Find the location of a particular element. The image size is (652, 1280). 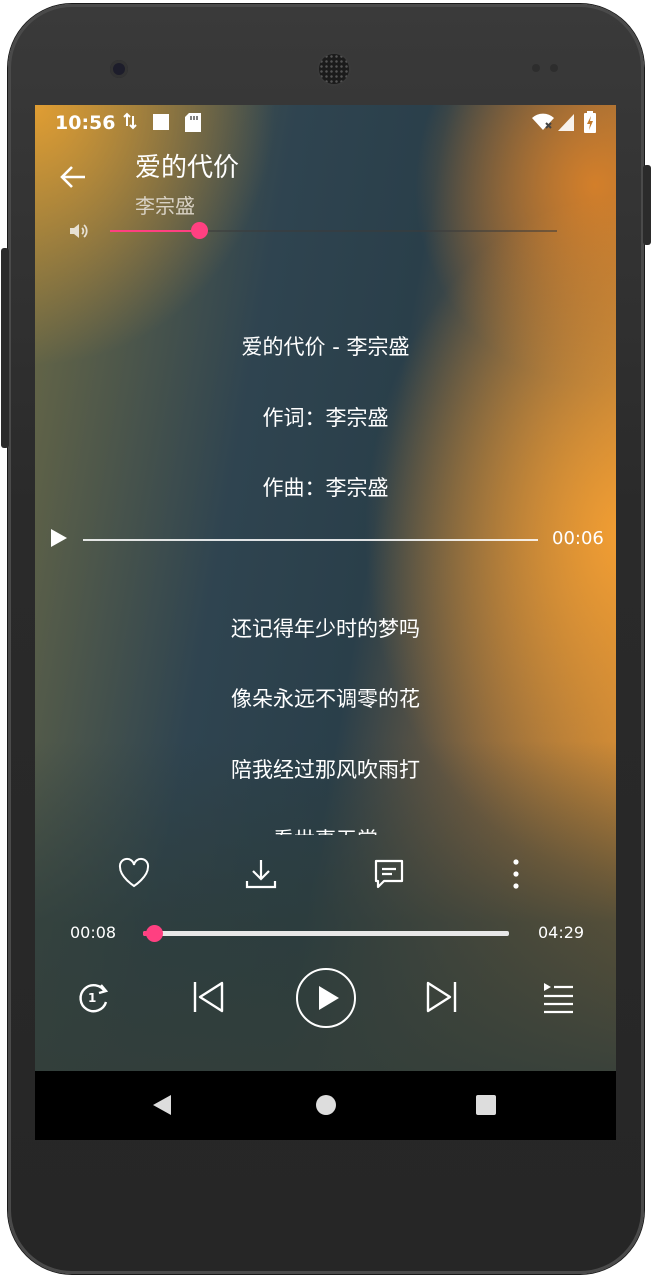

lyric-line: 像朵永远不调零的花 is located at coordinates (325, 699).